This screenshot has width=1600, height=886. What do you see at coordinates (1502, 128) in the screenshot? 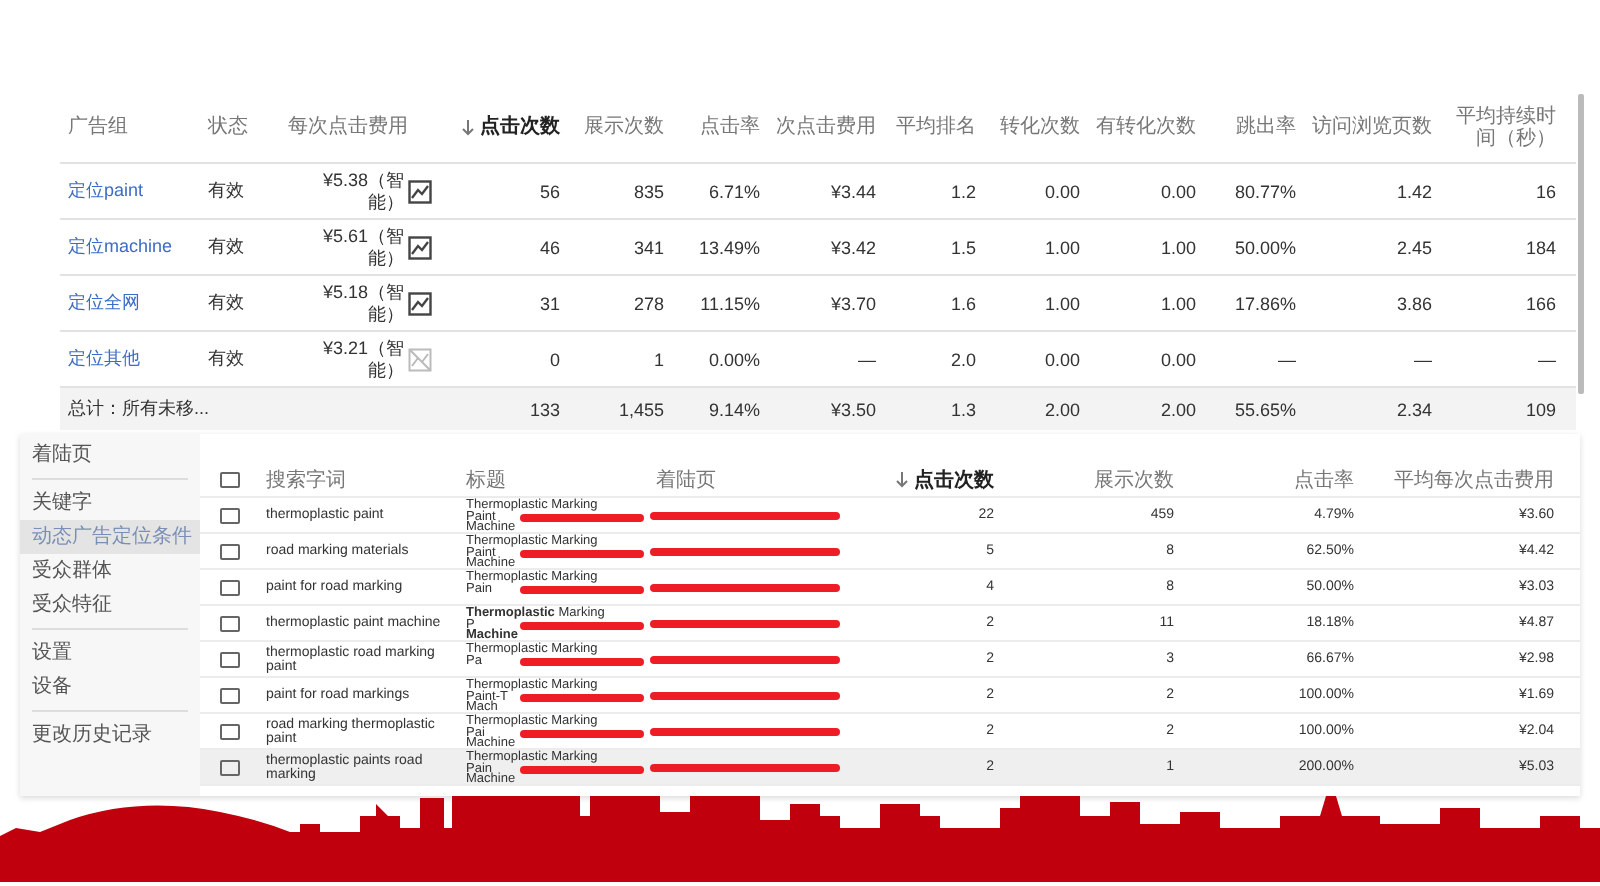
I see `column-header: 平均持续时间（秒）` at bounding box center [1502, 128].